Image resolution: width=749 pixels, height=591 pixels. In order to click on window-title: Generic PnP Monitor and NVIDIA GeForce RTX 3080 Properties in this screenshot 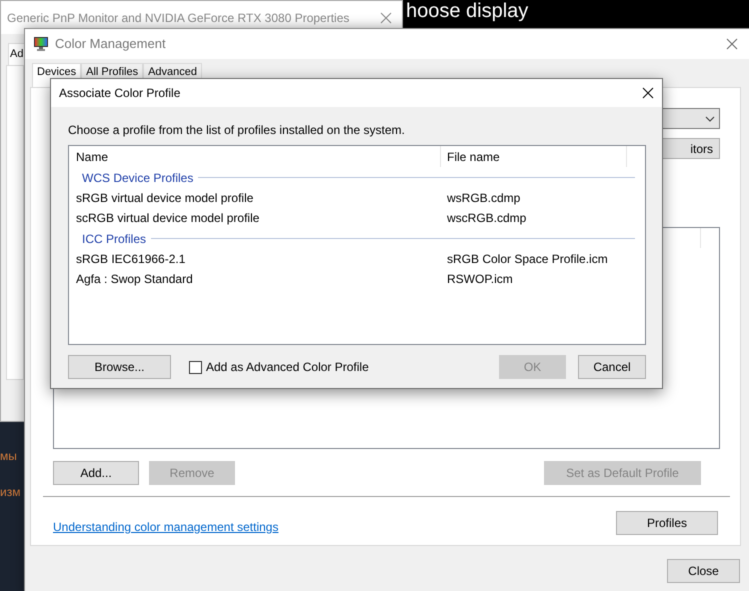, I will do `click(178, 18)`.